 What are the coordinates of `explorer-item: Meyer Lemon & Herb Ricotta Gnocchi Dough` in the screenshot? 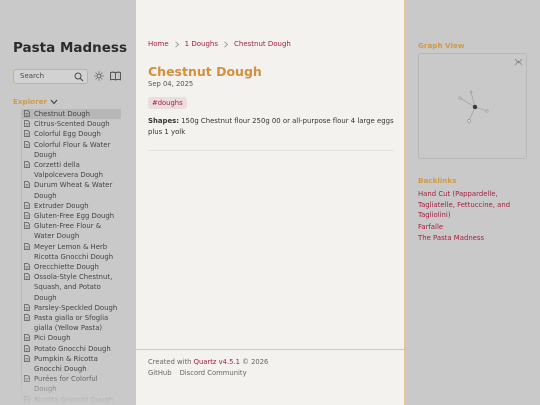 It's located at (71, 252).